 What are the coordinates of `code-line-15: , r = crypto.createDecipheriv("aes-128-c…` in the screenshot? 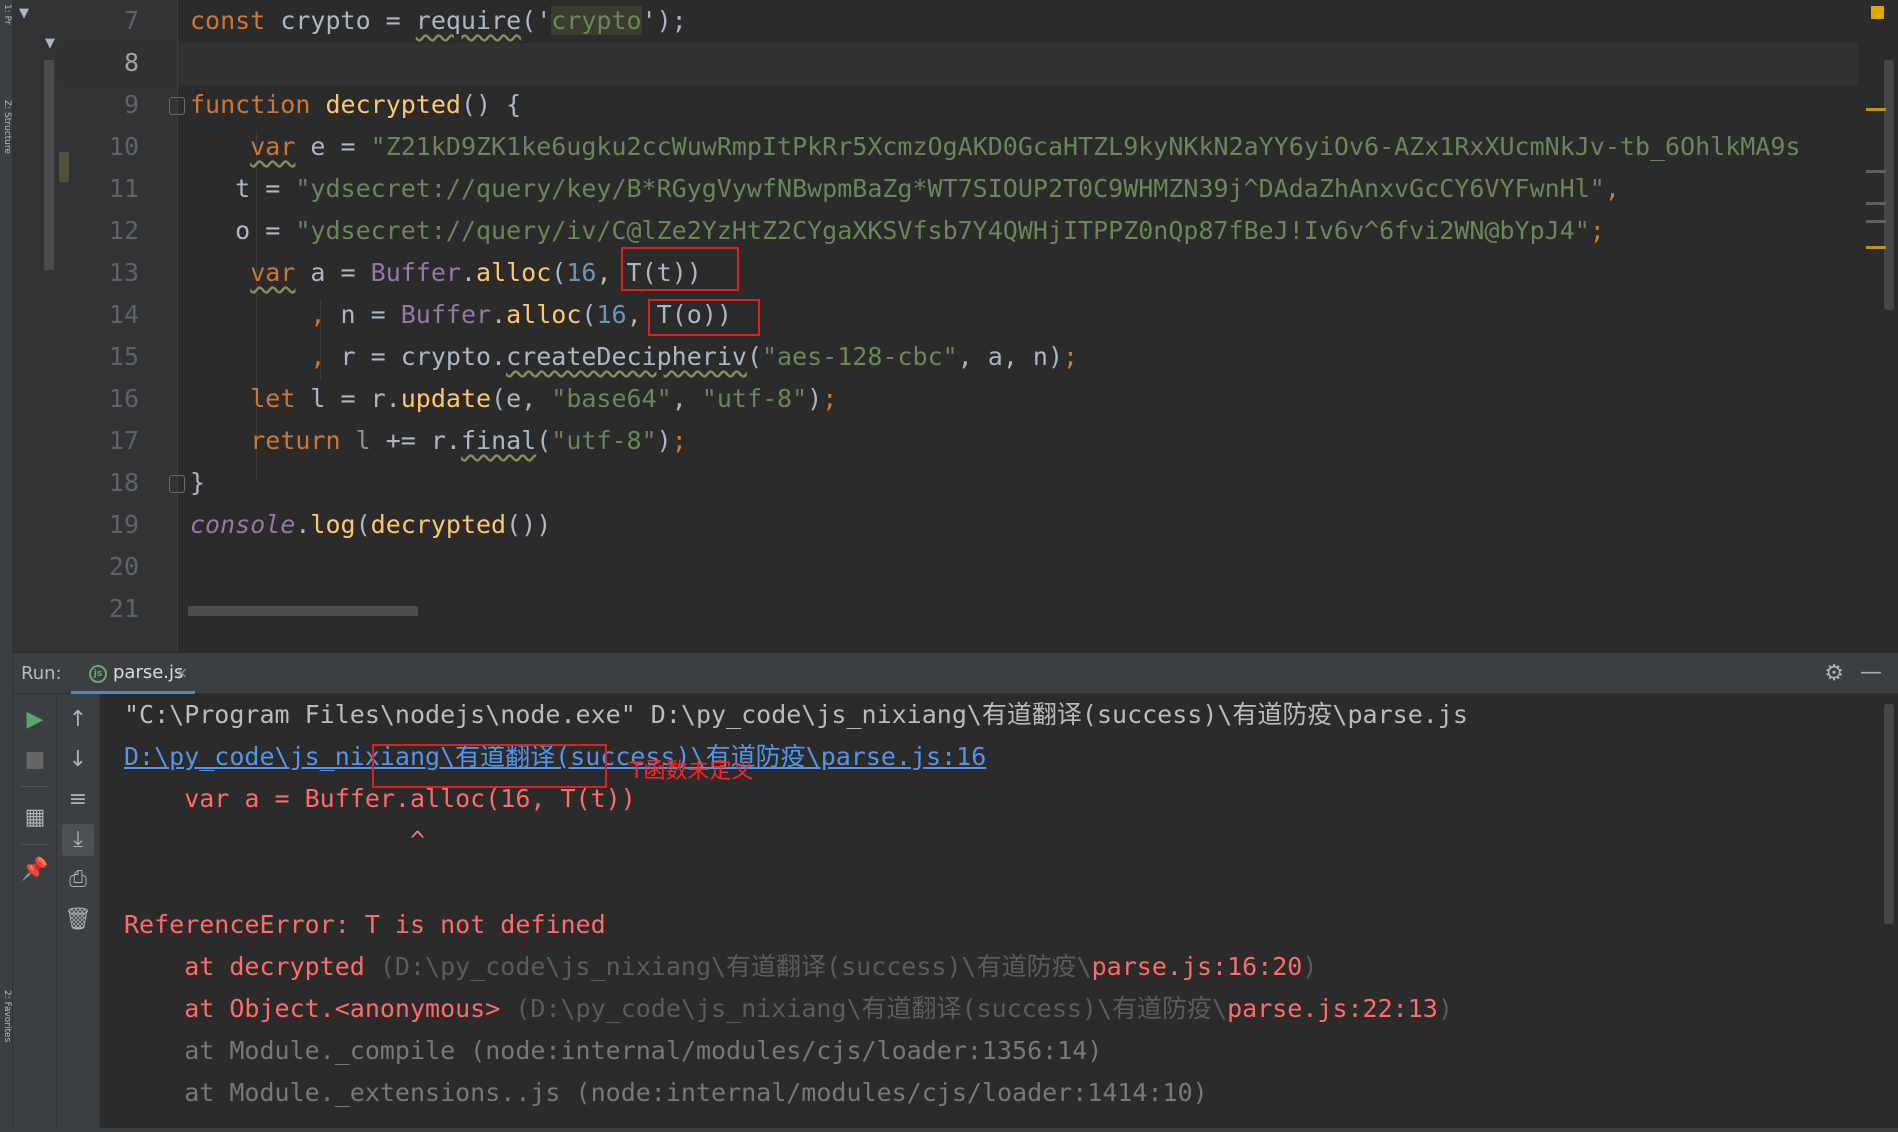 It's located at (995, 357).